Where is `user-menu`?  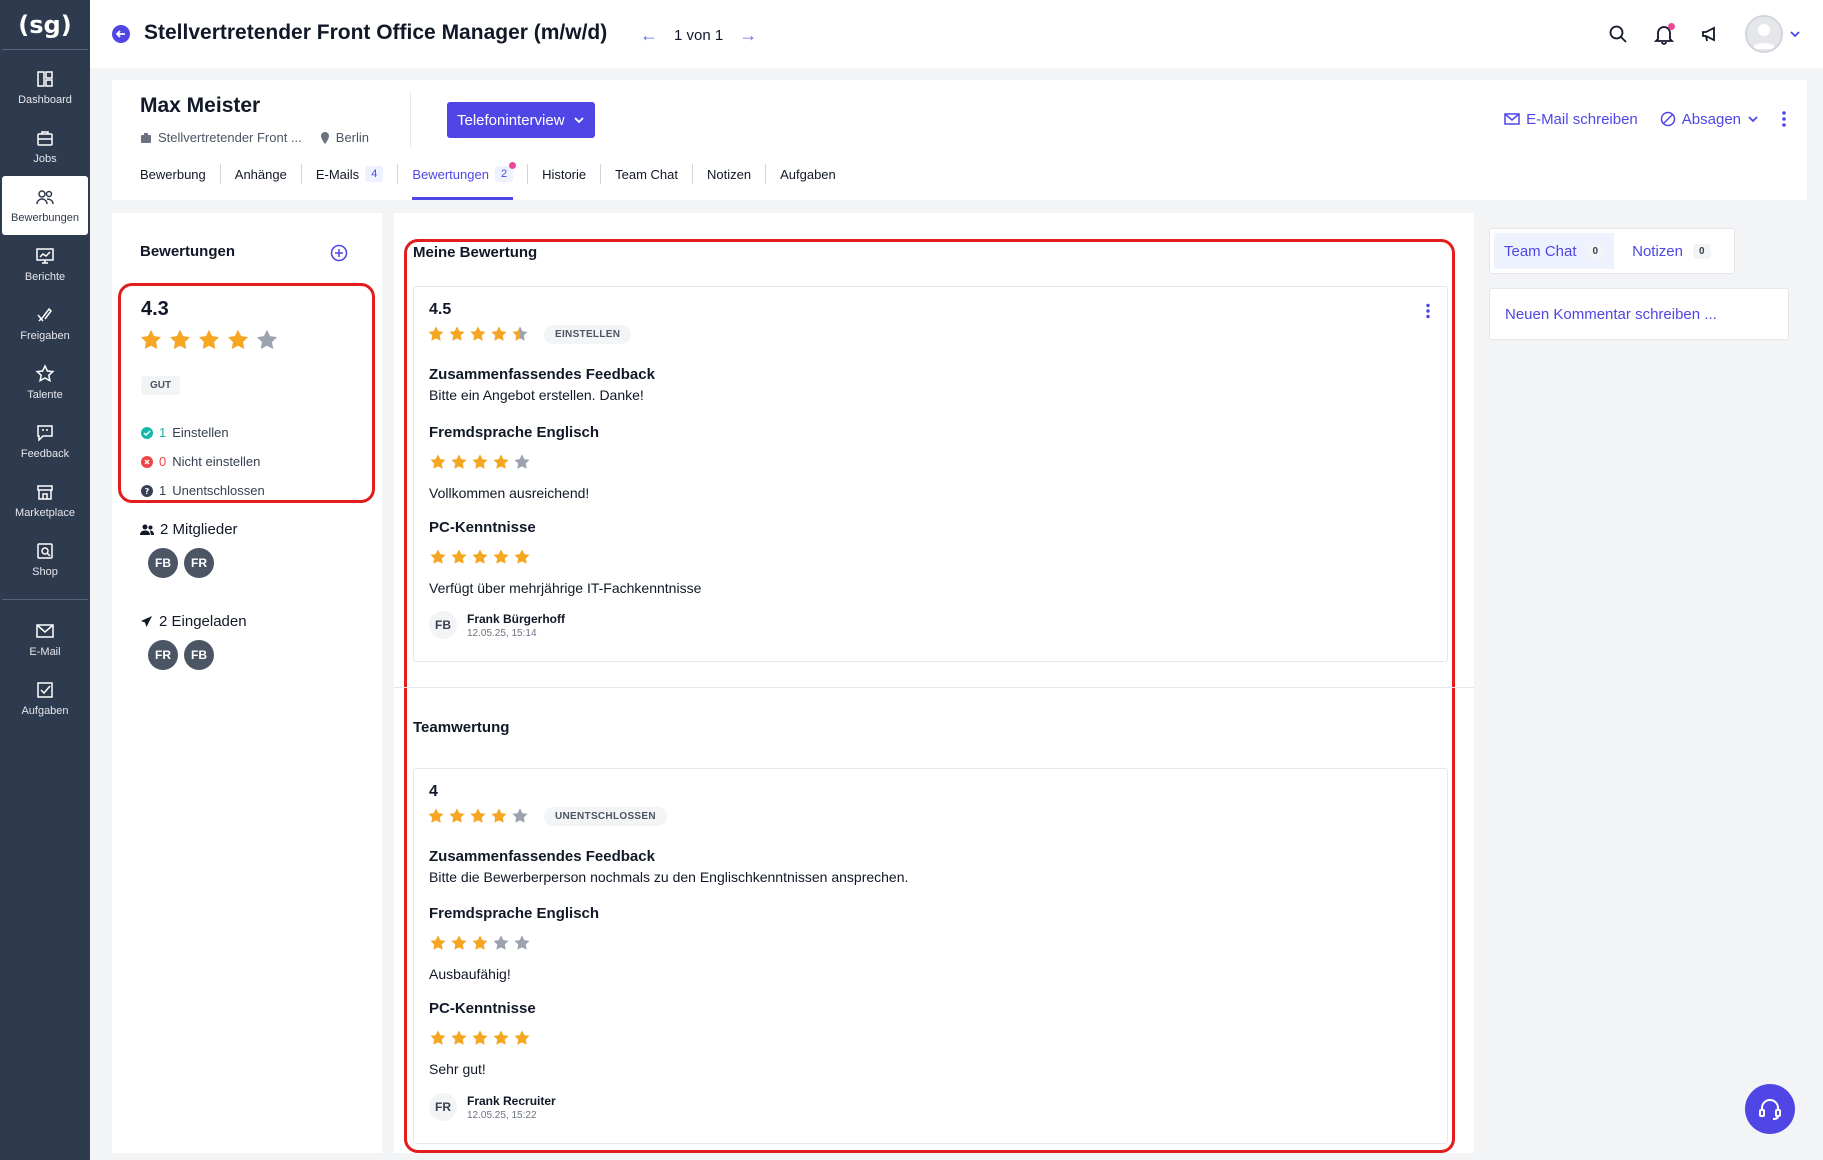 user-menu is located at coordinates (1773, 34).